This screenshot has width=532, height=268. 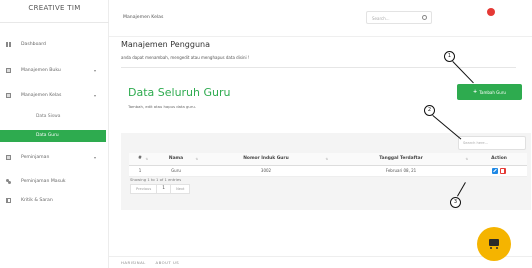 I want to click on footer: HARISINAL ABOUT US, so click(x=154, y=262).